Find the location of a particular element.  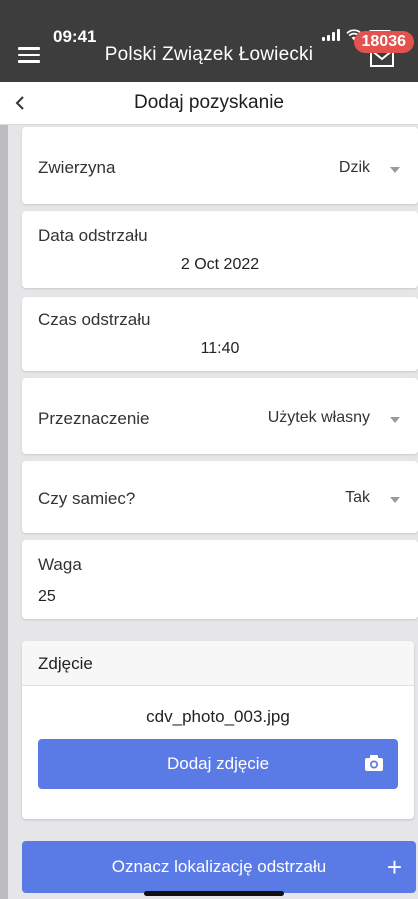

czas-odstrzalu-label: Czas odstrzału is located at coordinates (94, 319).